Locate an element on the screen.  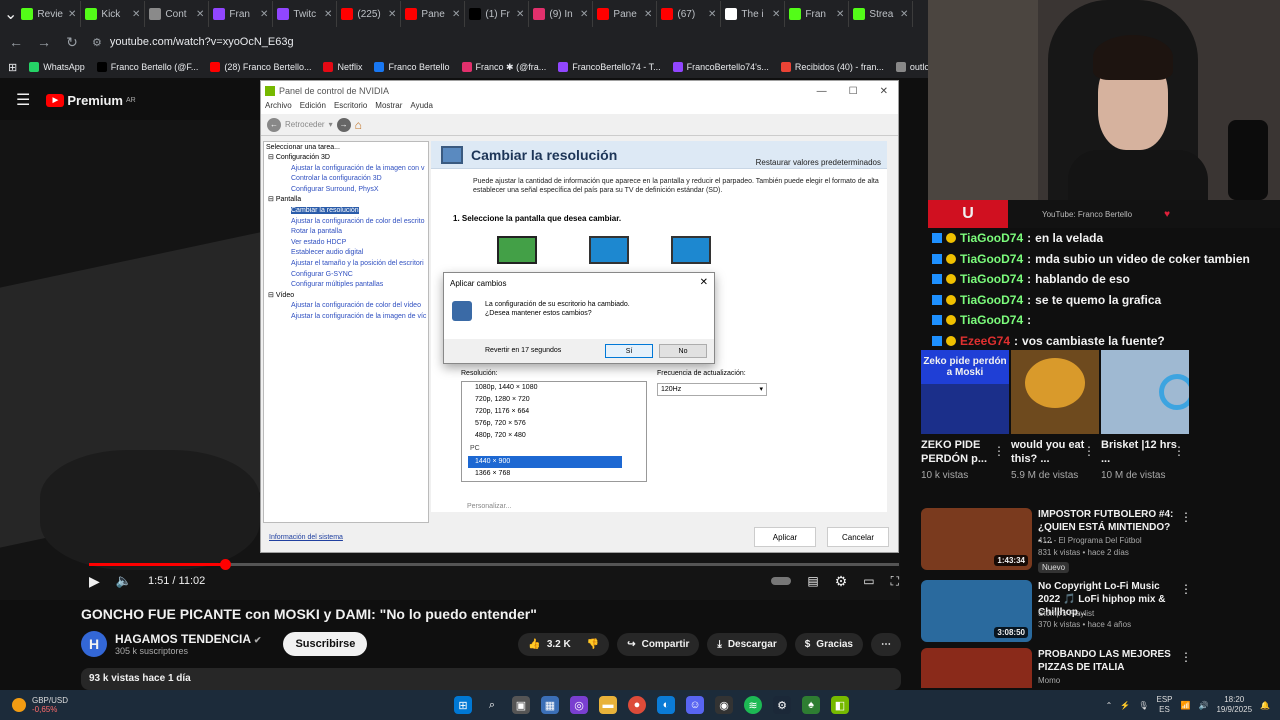
video-thumbnail: 3:08:50 is located at coordinates (976, 611).